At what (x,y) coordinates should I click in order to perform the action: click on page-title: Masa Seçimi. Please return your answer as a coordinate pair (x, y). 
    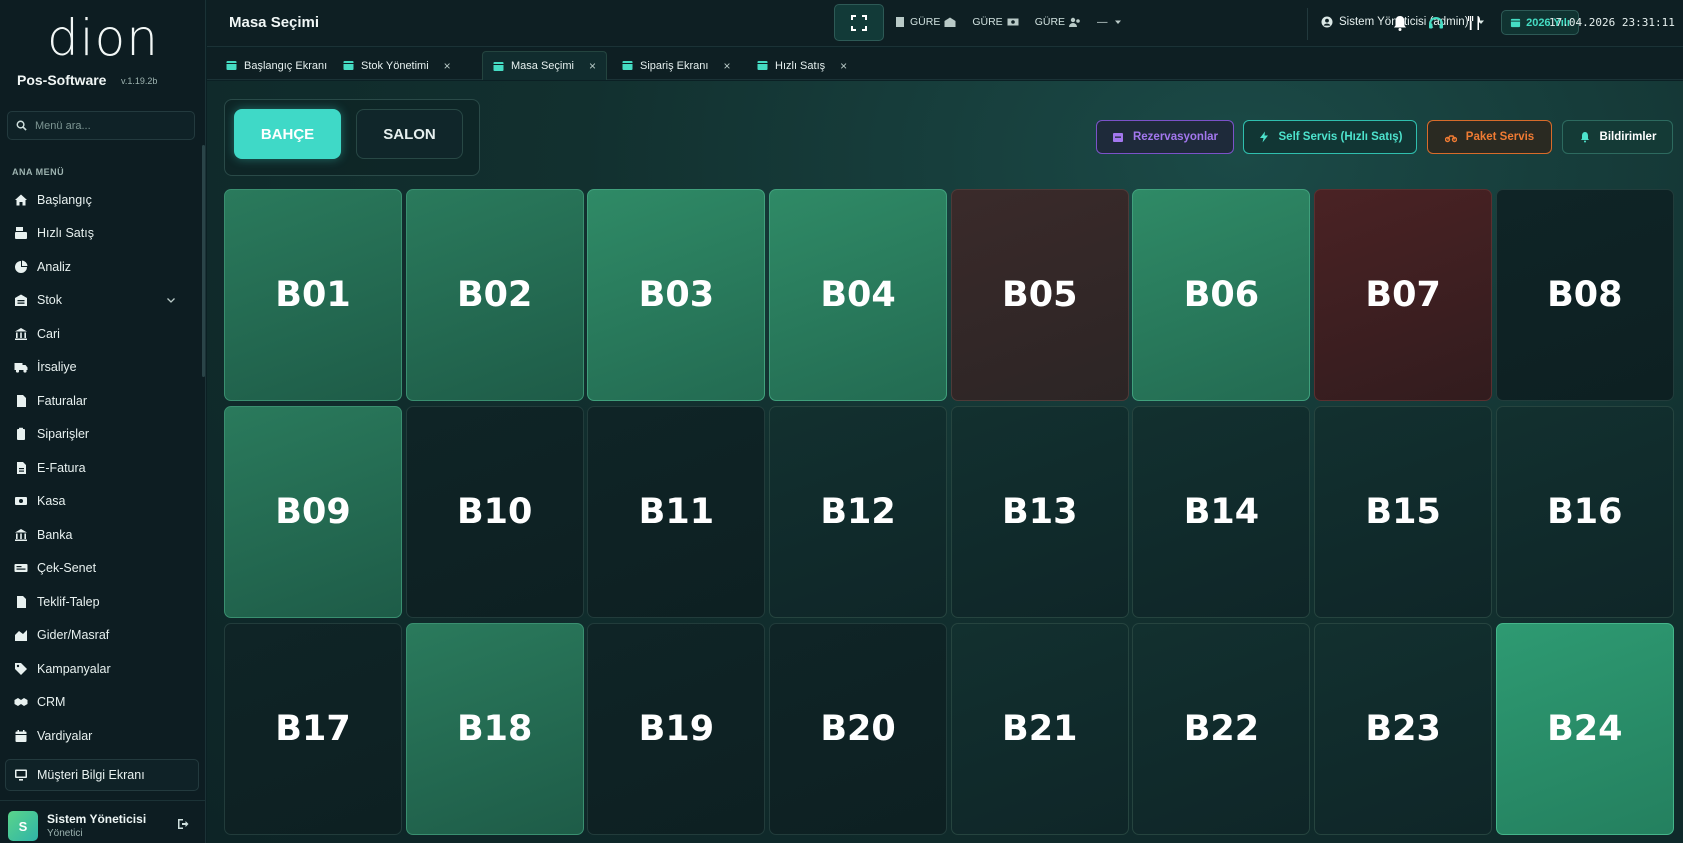
    Looking at the image, I should click on (274, 22).